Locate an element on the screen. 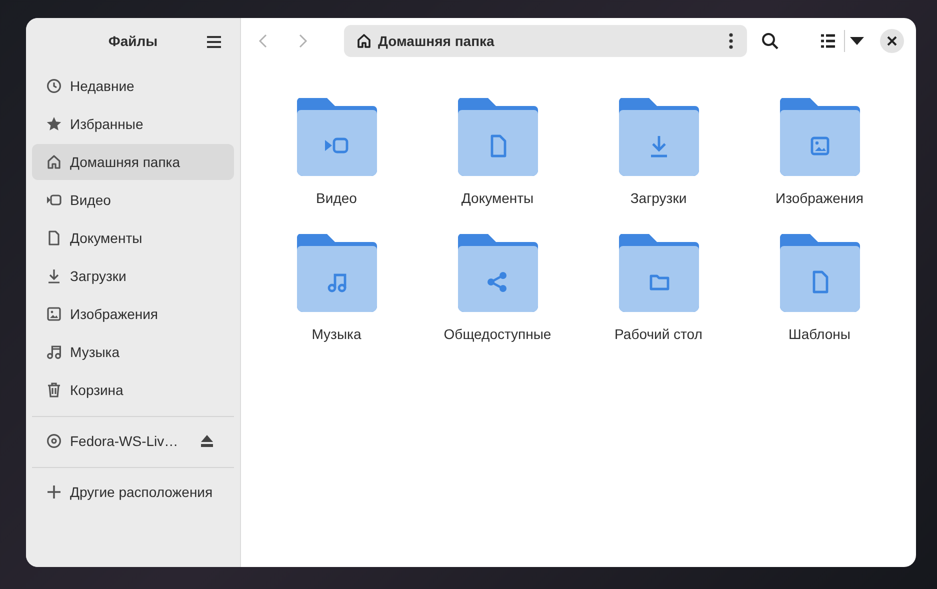 The image size is (937, 589). plus-icon is located at coordinates (54, 492).